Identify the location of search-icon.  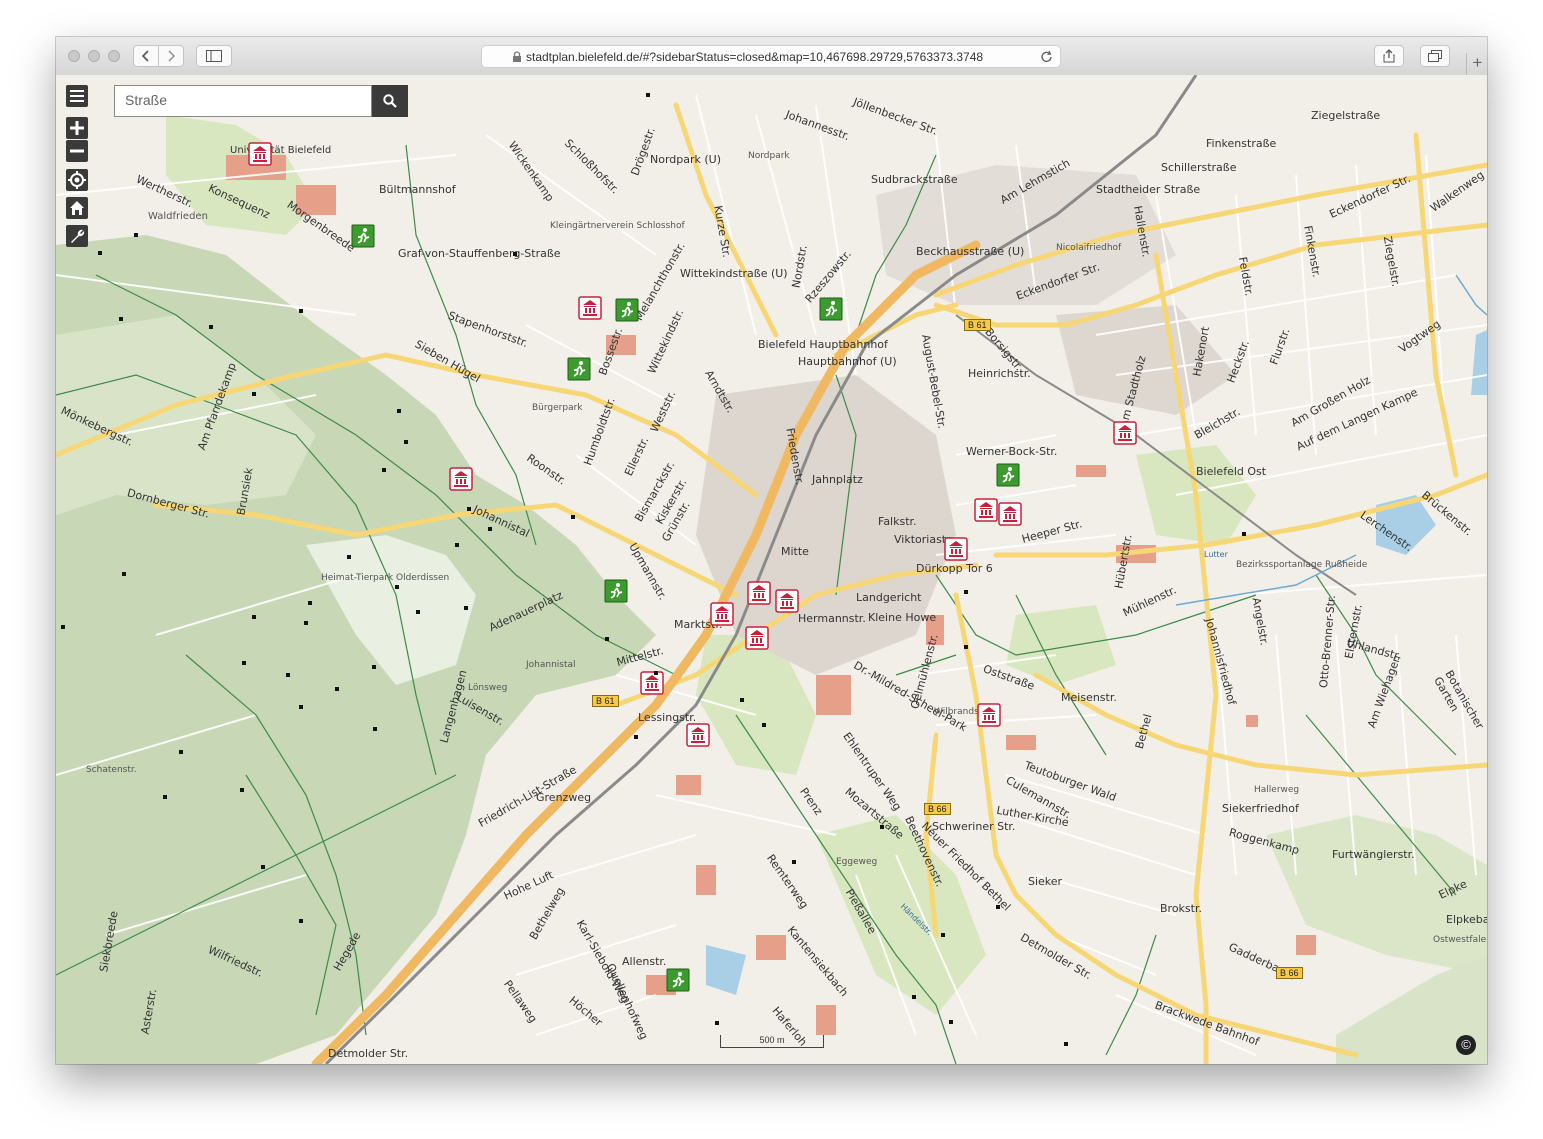
(390, 101).